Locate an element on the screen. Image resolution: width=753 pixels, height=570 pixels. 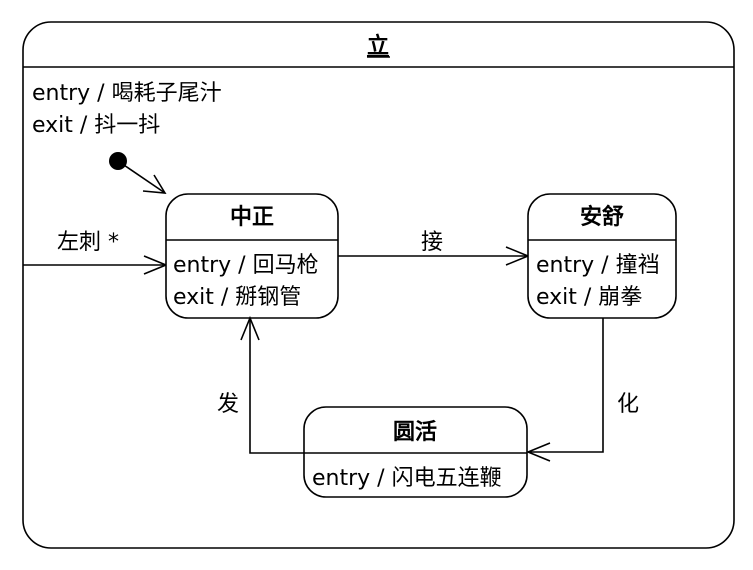
state-name: 中正 is located at coordinates (252, 217).